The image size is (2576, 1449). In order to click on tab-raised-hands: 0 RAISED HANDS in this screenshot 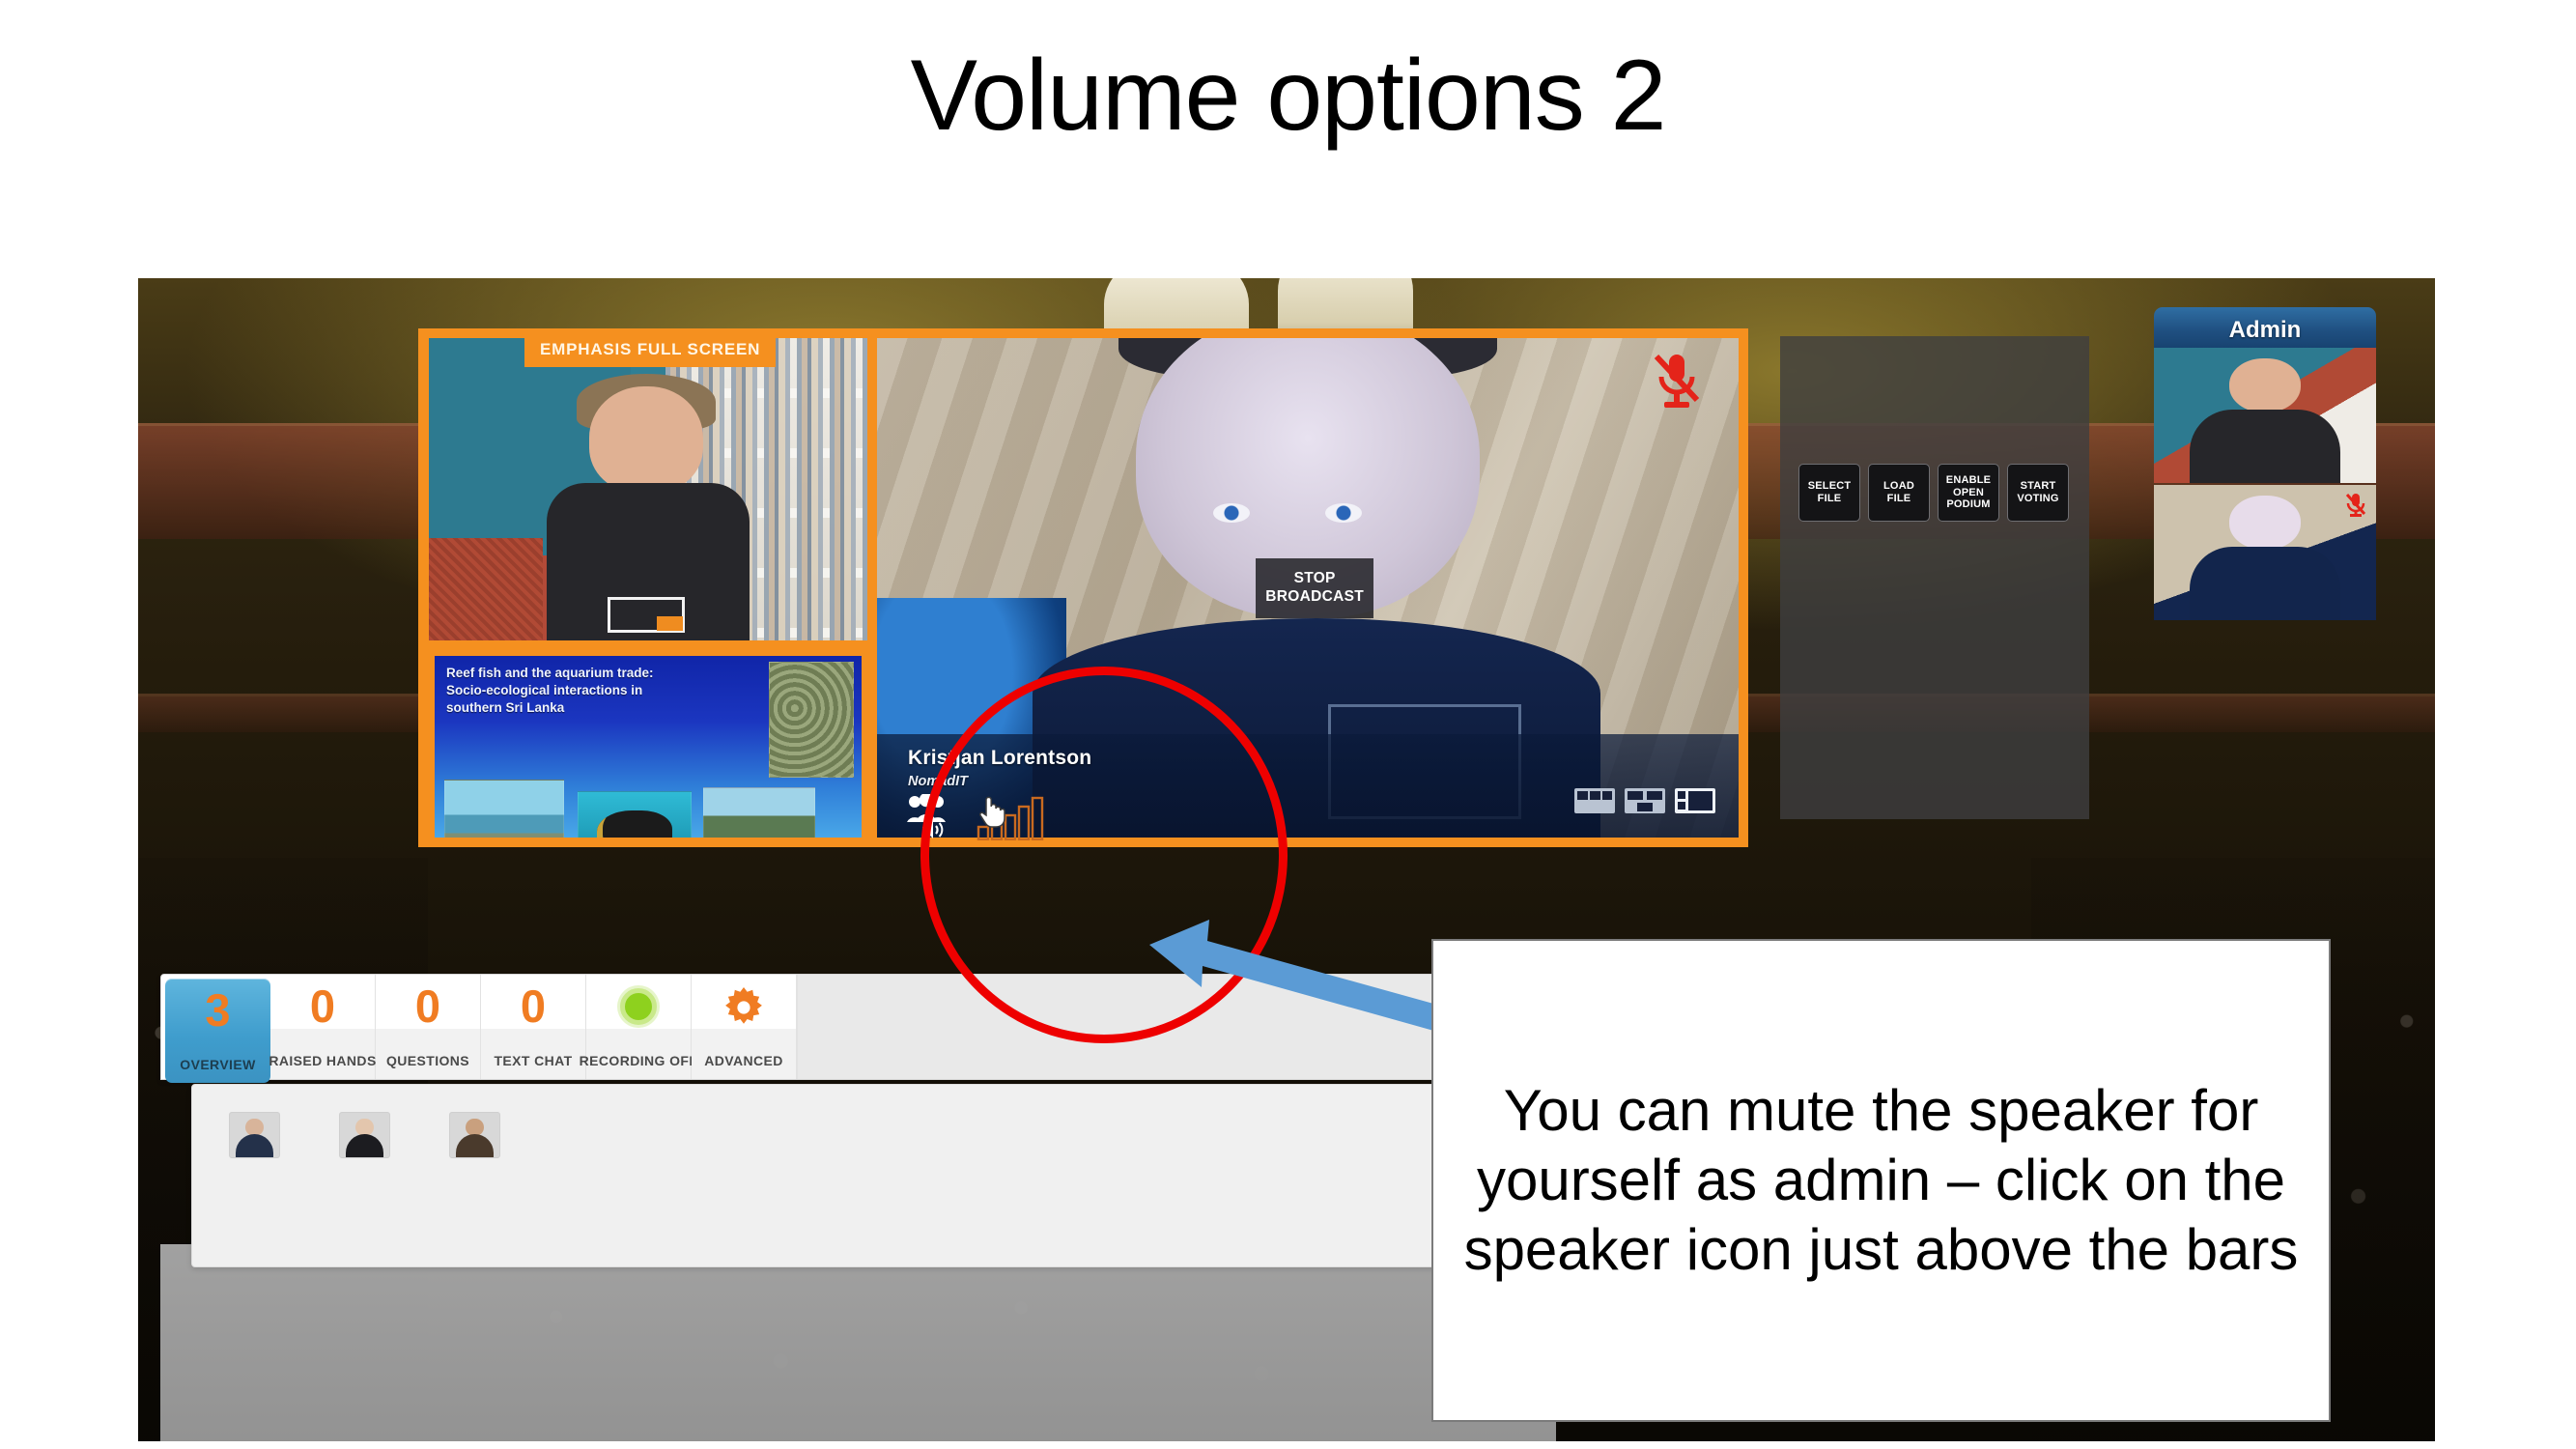, I will do `click(323, 1027)`.